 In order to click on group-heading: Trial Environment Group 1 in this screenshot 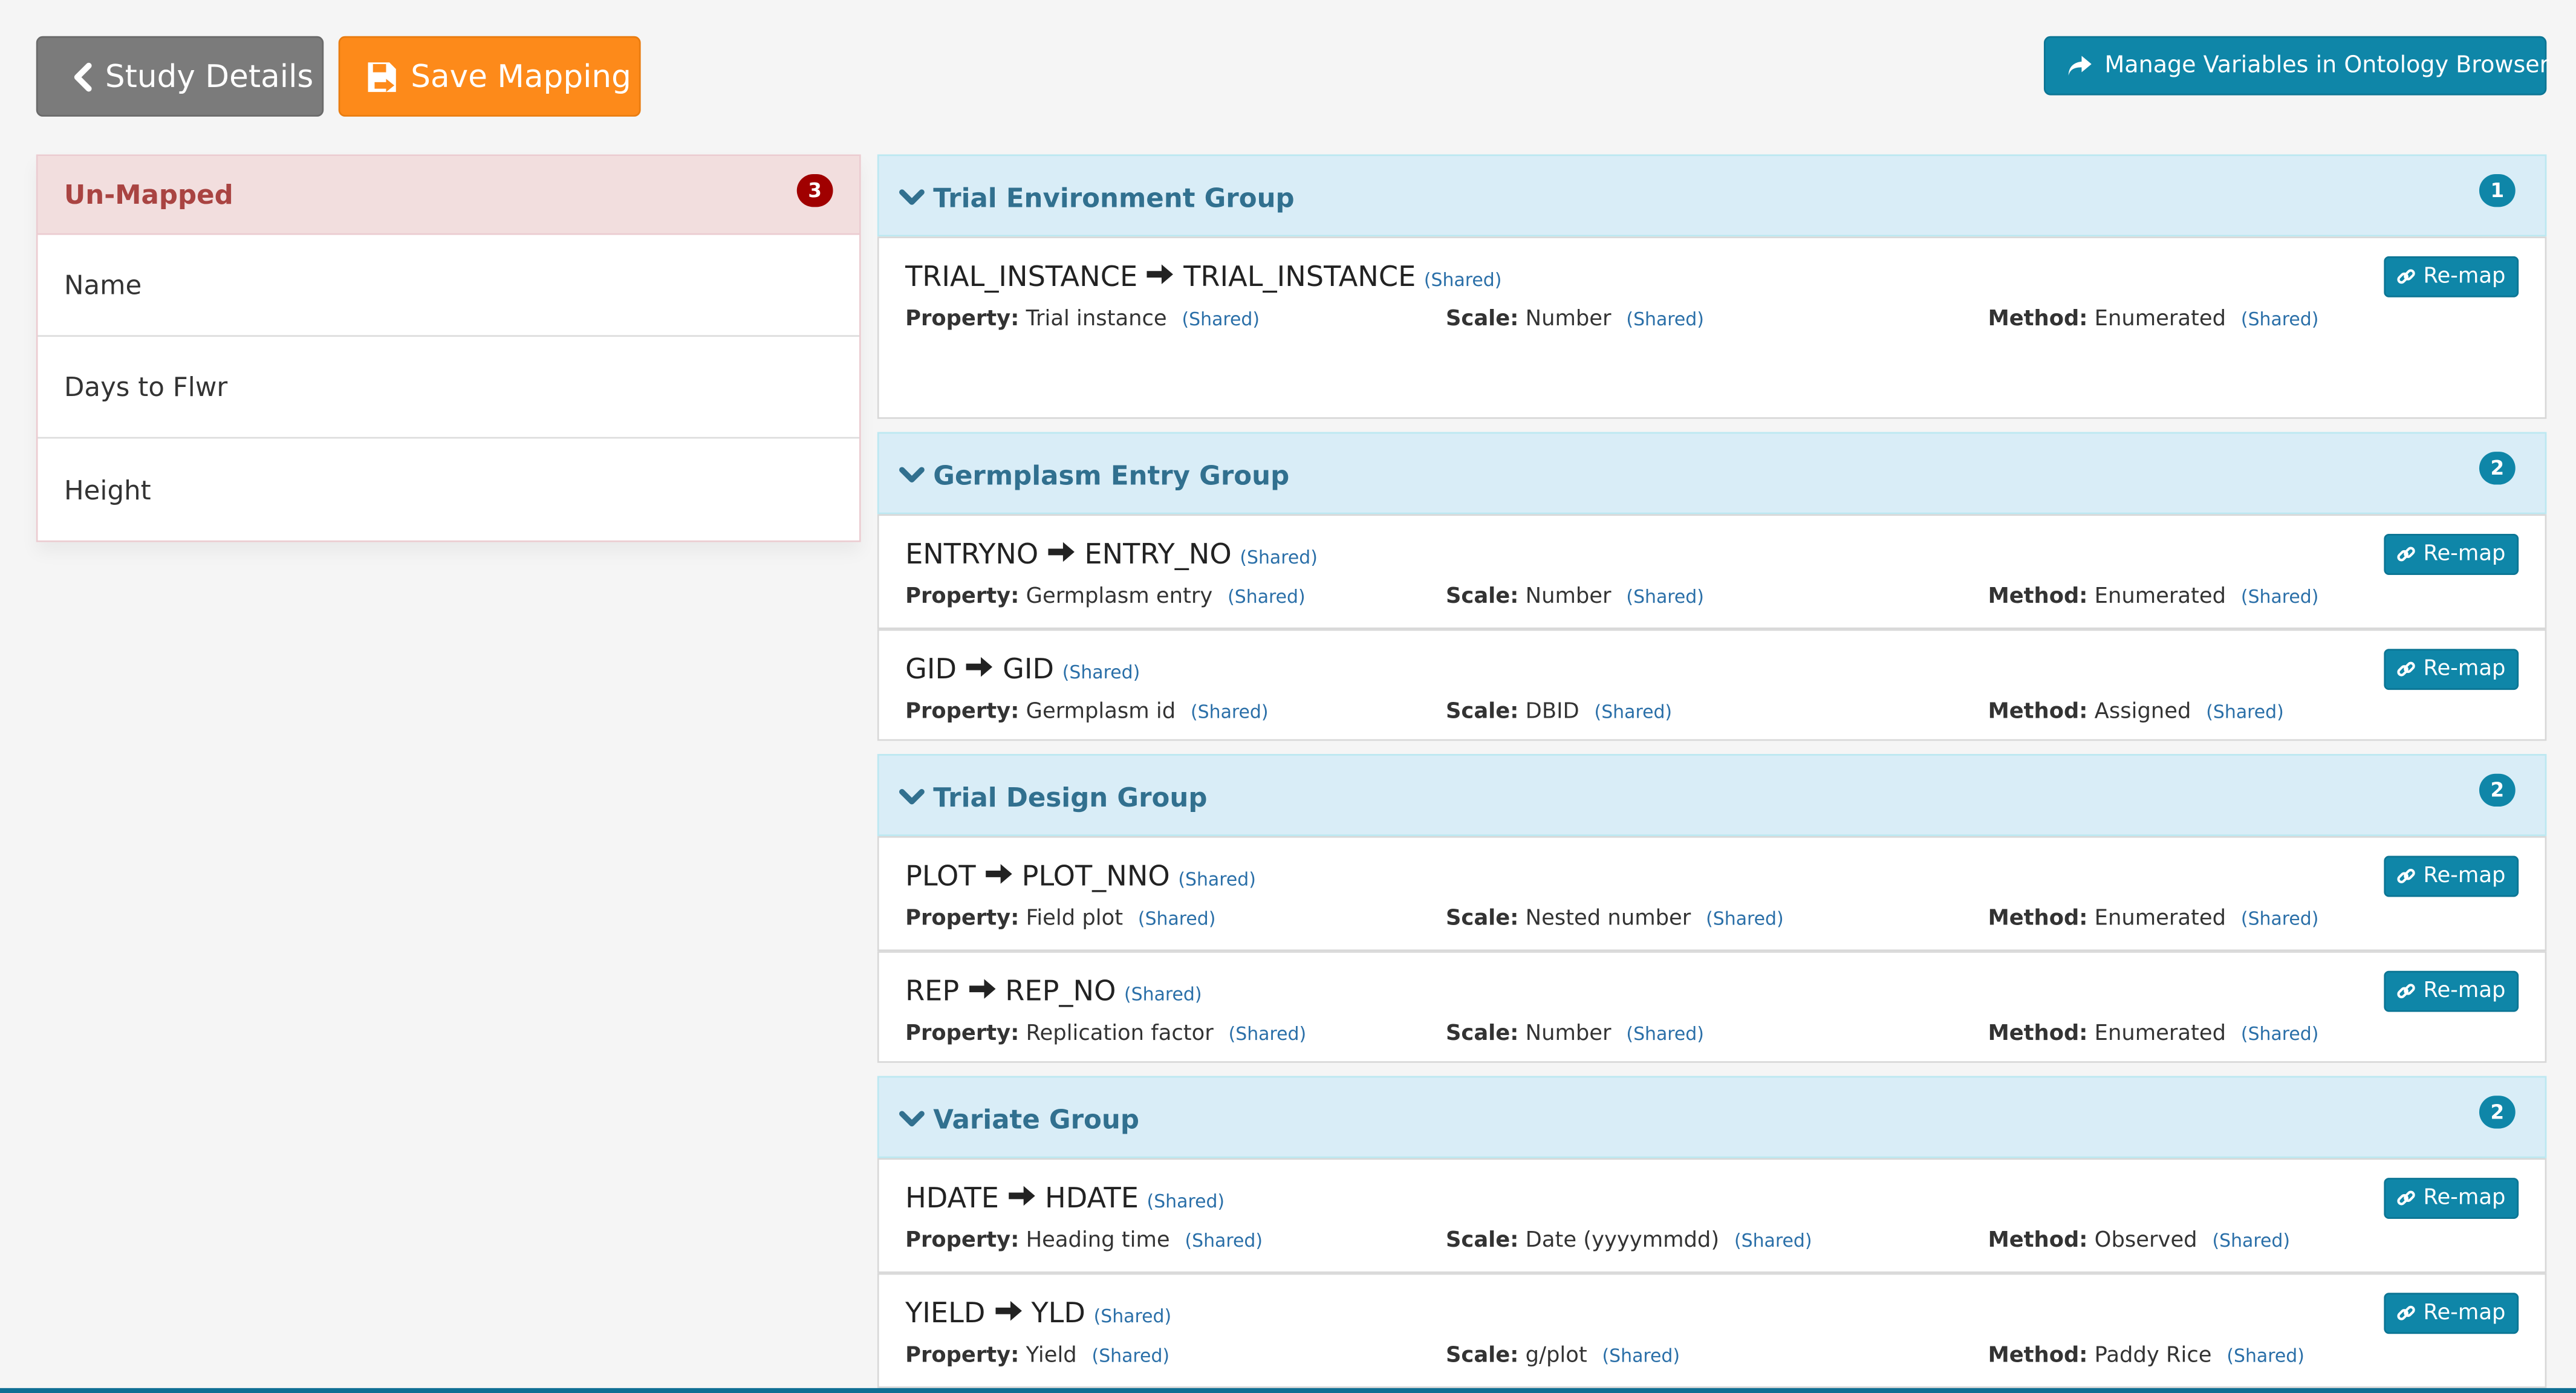, I will do `click(1712, 195)`.